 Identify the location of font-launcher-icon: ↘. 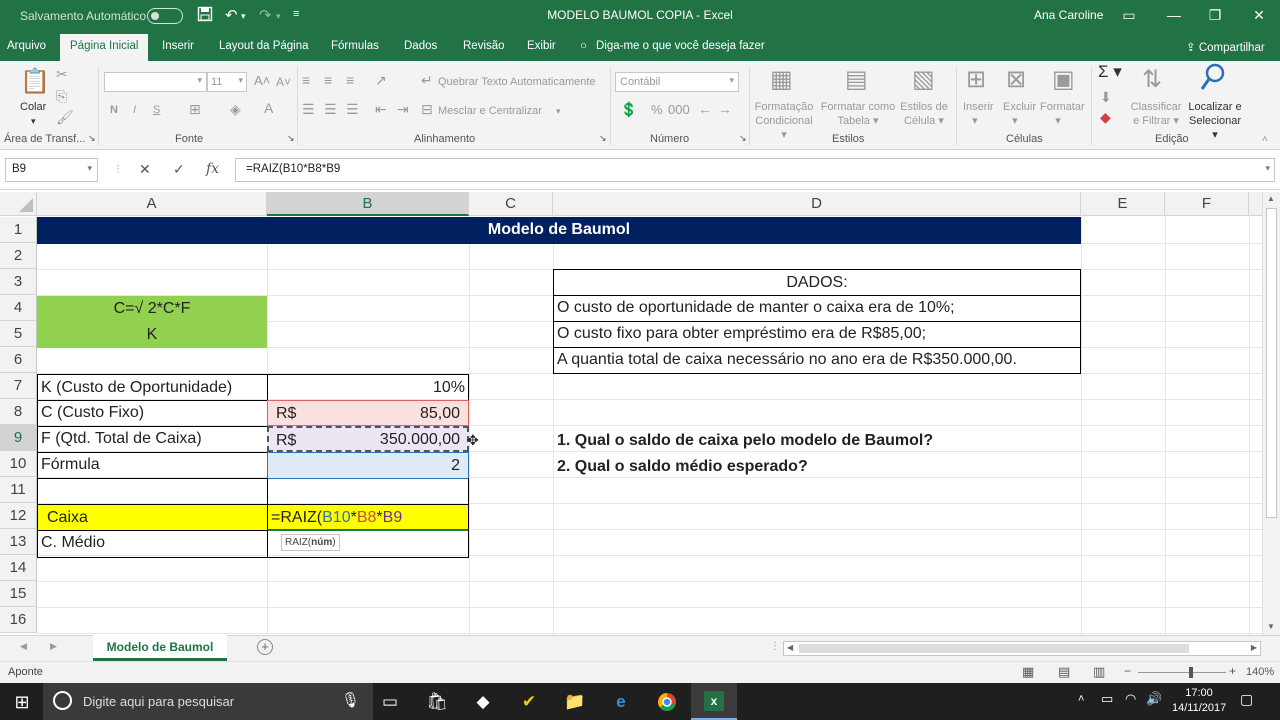
(291, 138).